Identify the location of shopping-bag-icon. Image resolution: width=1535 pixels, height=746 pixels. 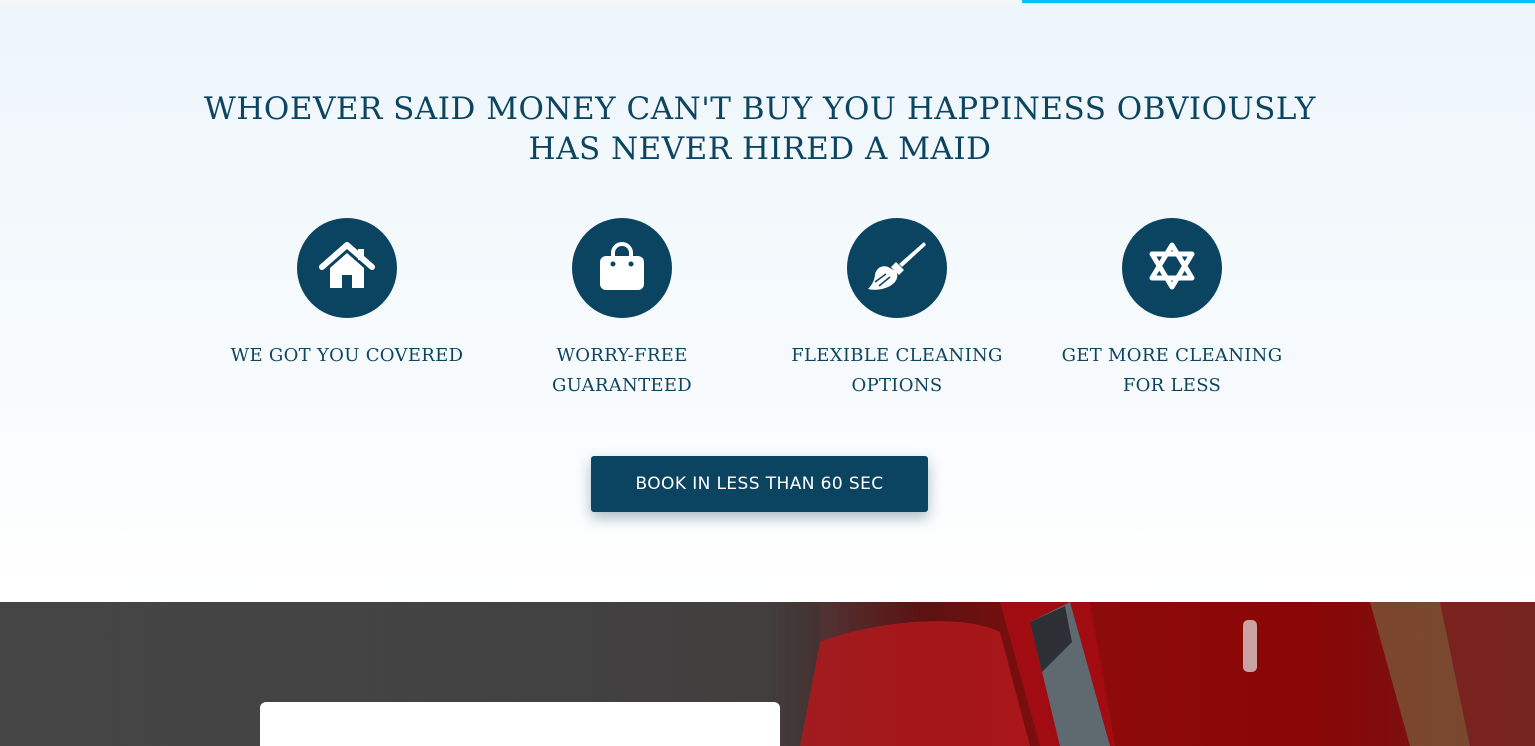
(622, 268).